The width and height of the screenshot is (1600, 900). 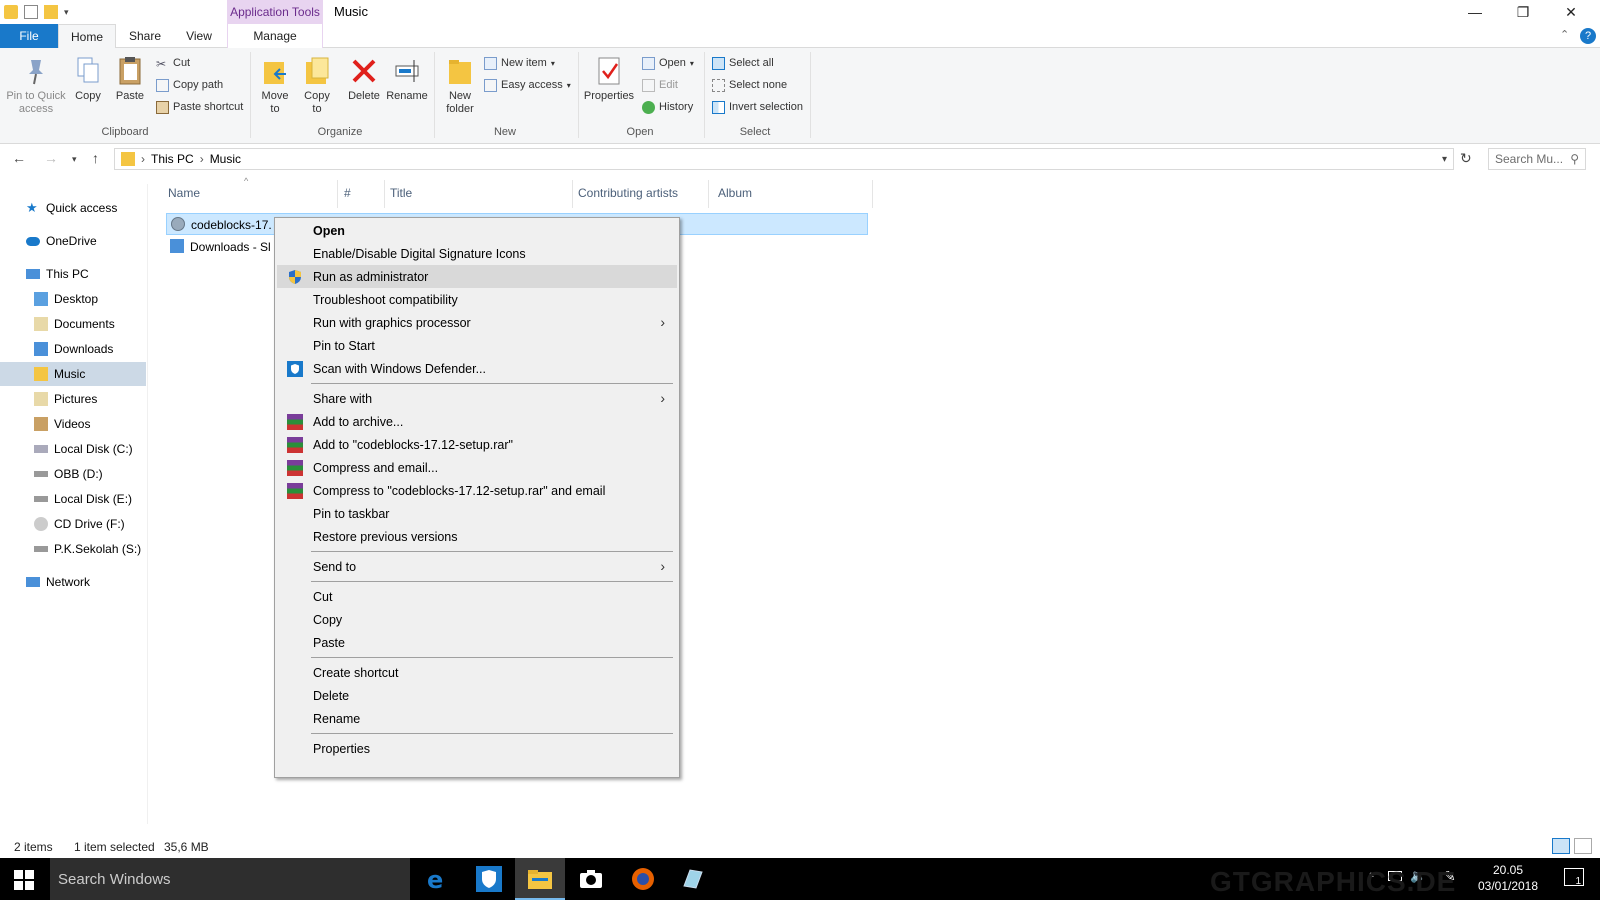 I want to click on menu-copy: Copy, so click(x=477, y=619).